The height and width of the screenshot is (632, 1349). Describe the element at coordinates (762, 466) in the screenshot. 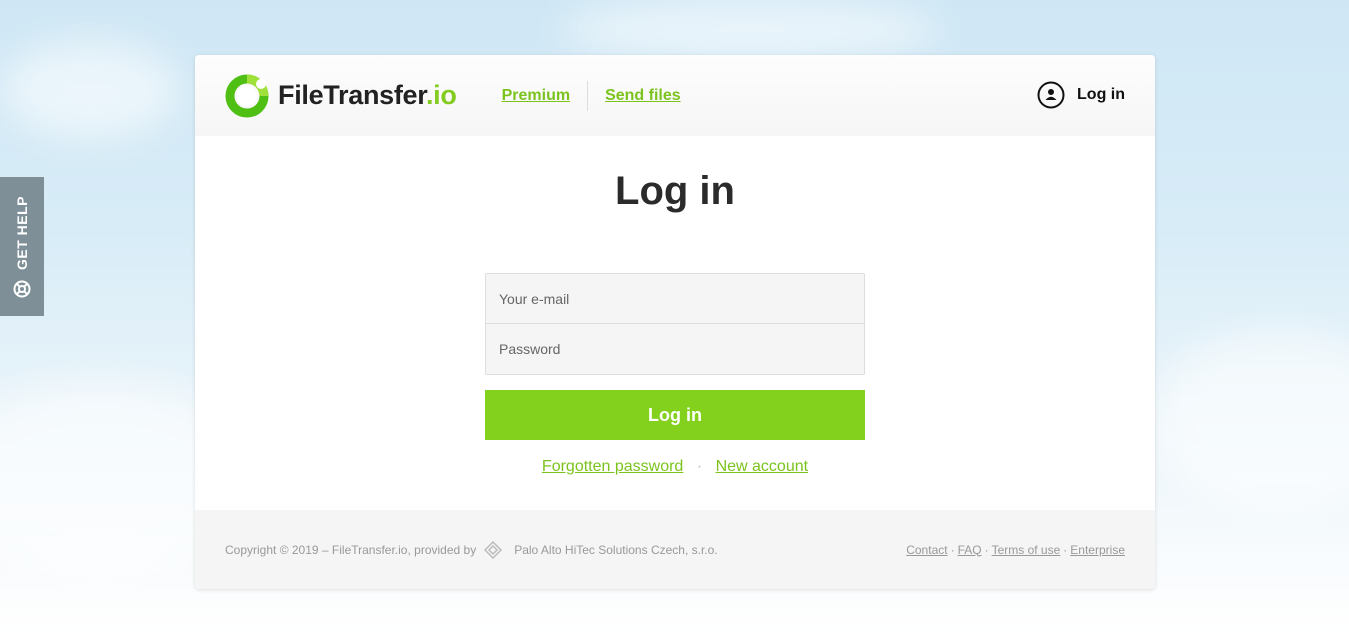

I see `new-account-link: New account` at that location.